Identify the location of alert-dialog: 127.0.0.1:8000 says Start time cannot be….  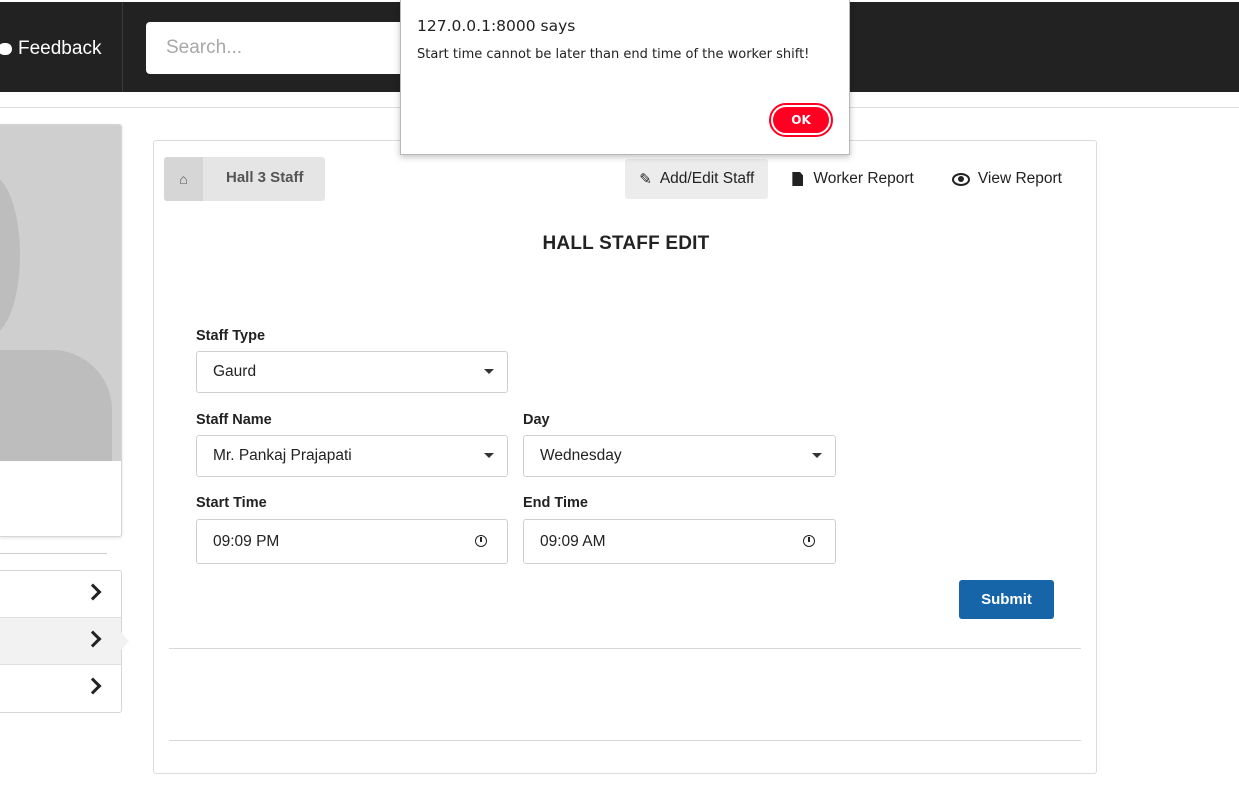
(625, 77).